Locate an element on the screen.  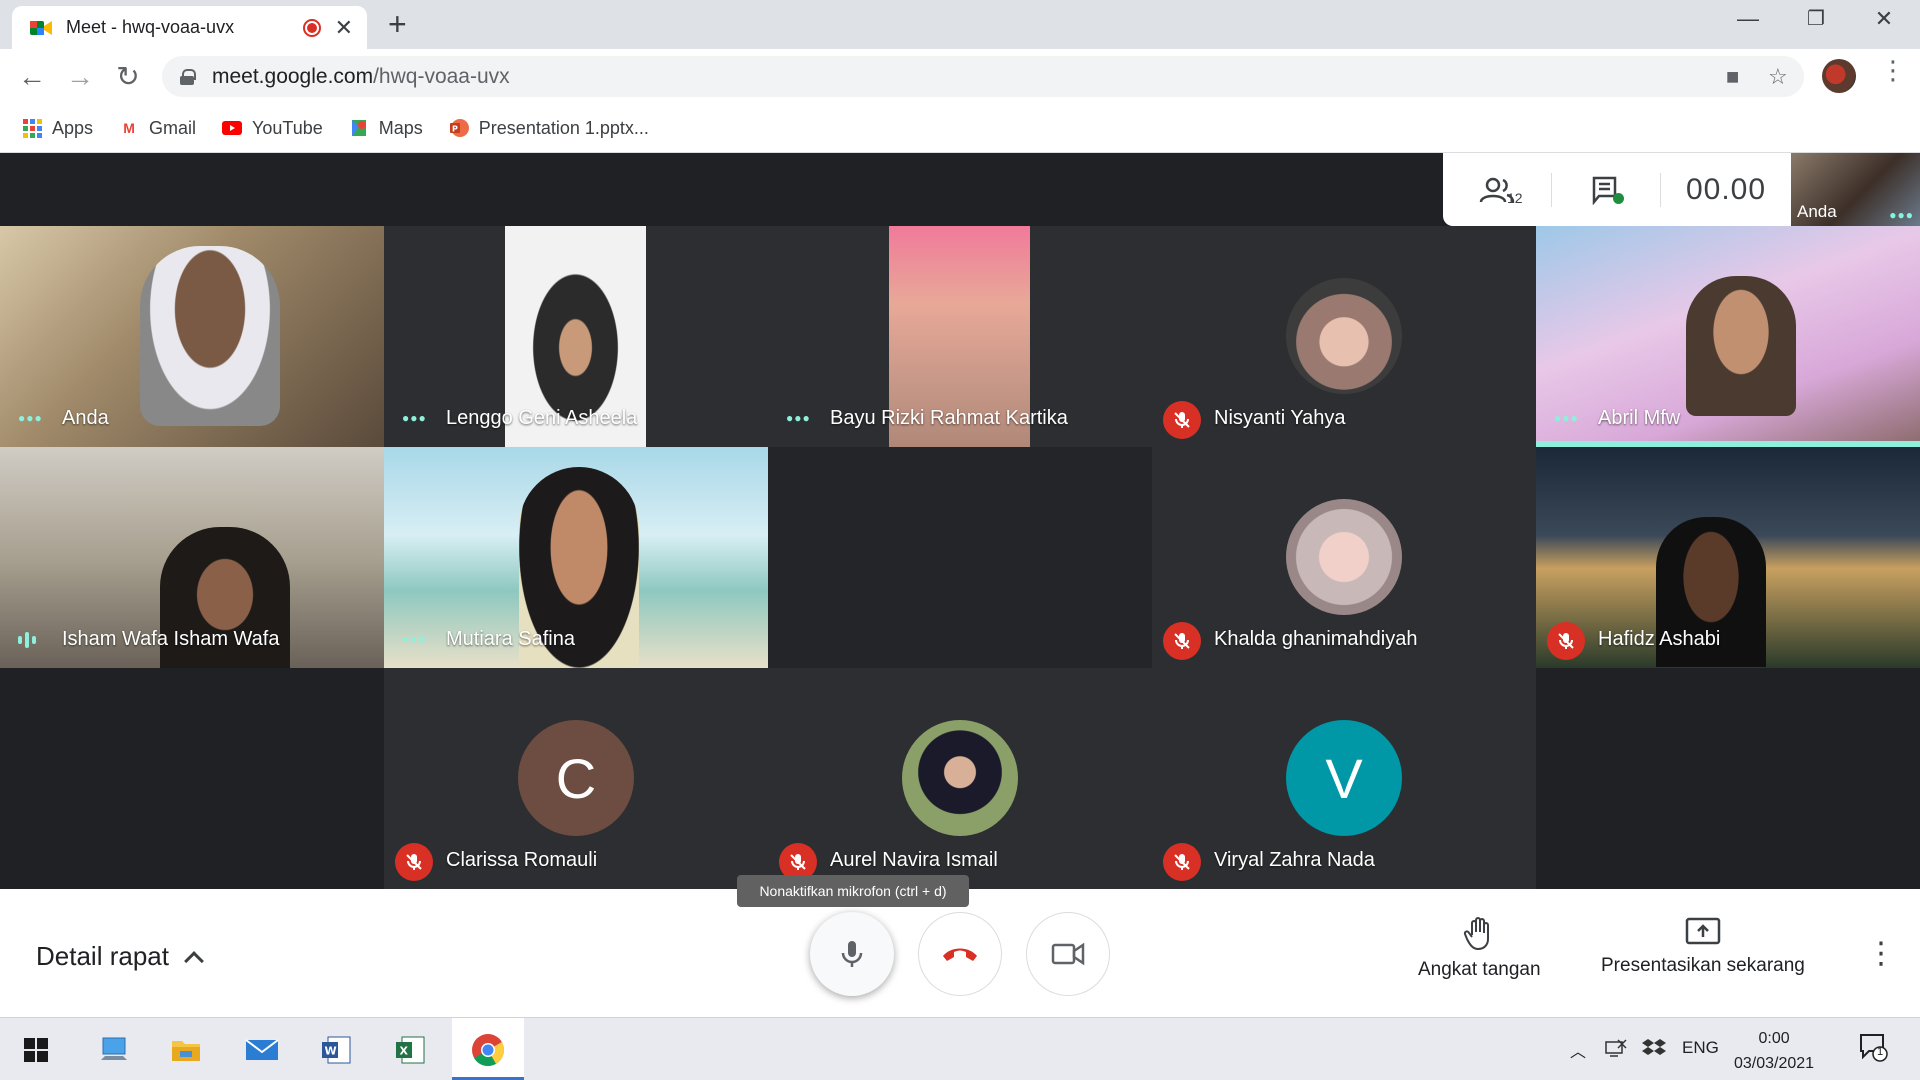
svg-text: P is located at coordinates (455, 129).